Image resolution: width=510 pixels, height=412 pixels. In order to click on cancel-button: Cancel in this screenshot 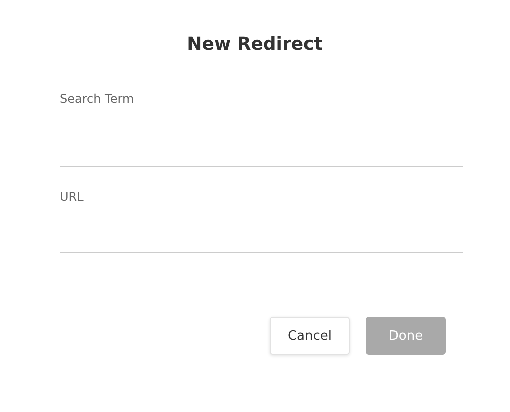, I will do `click(310, 336)`.